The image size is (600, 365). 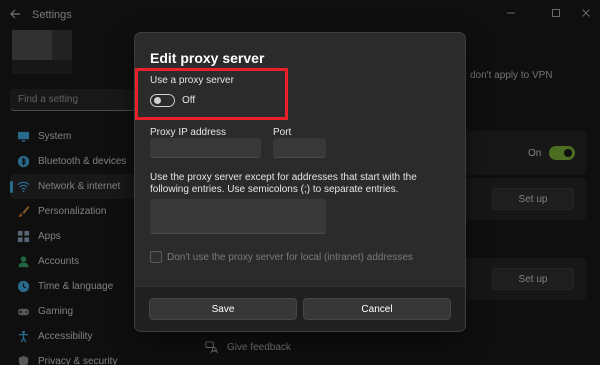 I want to click on cancel-button: Cancel, so click(x=377, y=309).